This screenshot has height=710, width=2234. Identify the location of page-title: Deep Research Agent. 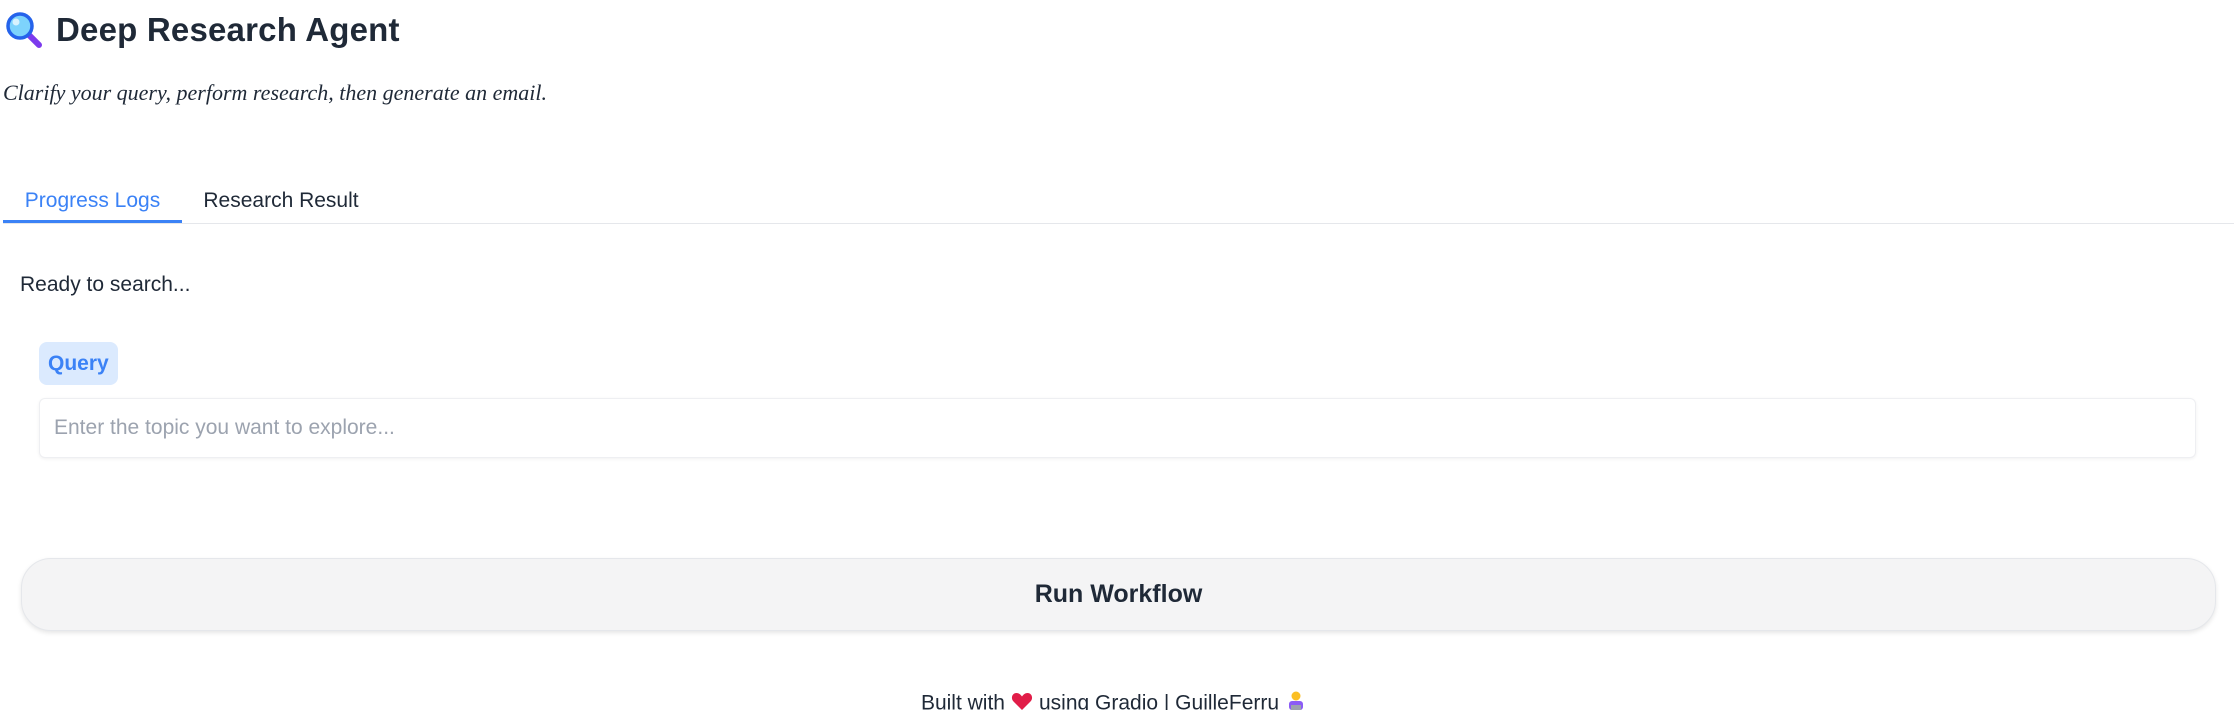
(228, 29).